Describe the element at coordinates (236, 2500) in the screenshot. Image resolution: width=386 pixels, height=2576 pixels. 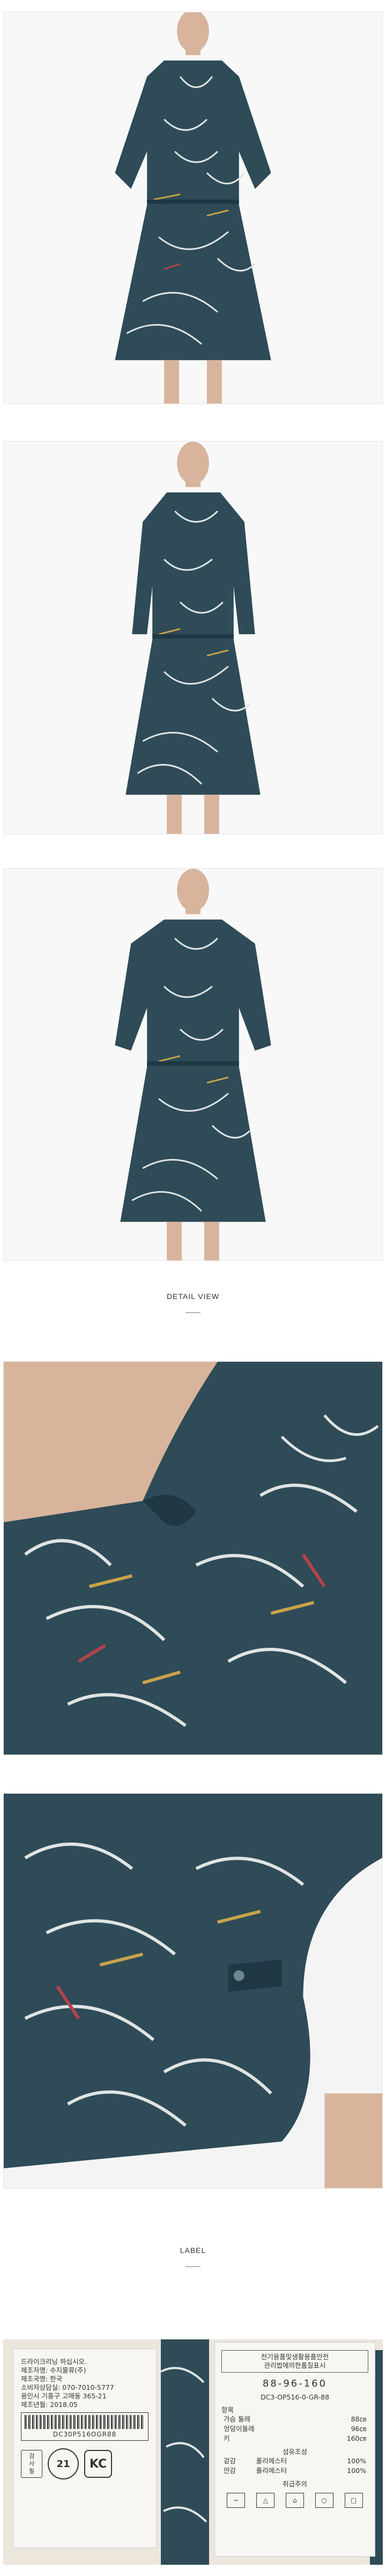
I see `wash-icon: ~` at that location.